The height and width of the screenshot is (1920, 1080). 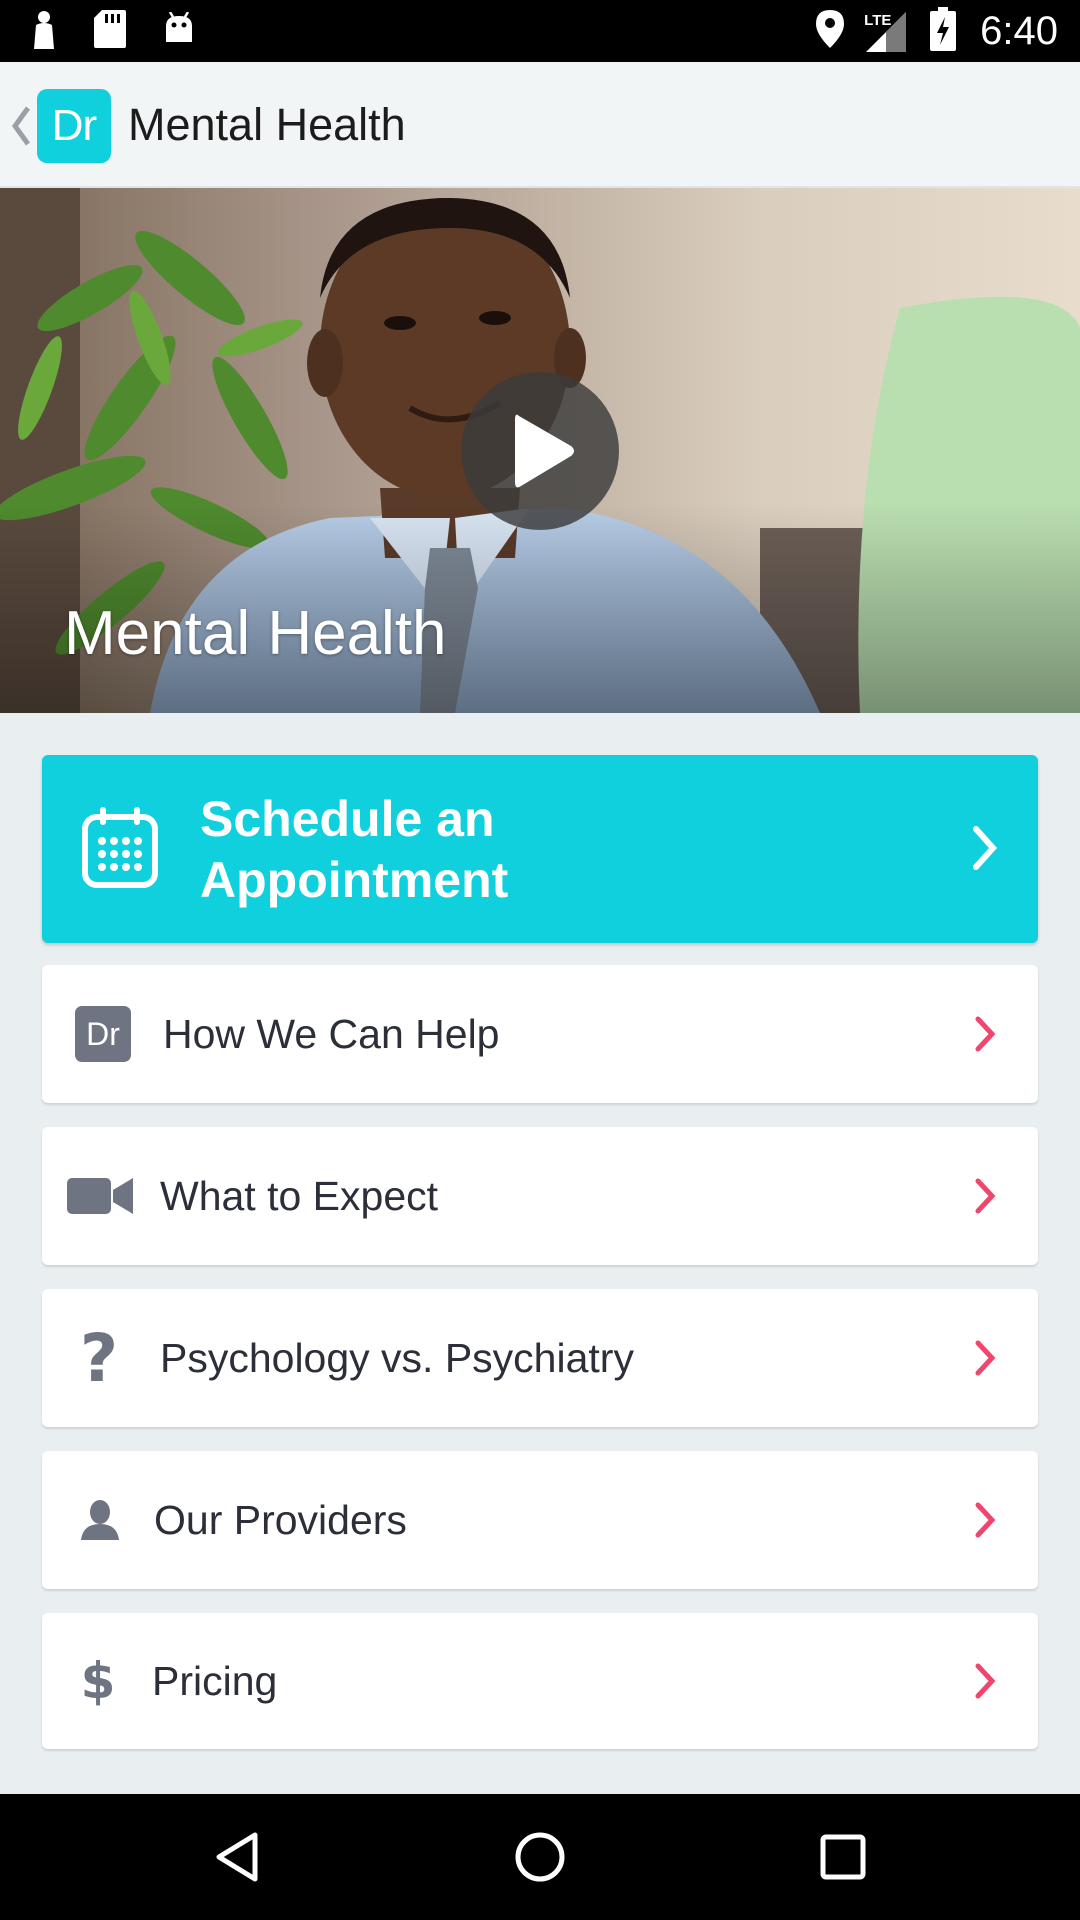 I want to click on menu-item-label: Pricing, so click(x=215, y=1680).